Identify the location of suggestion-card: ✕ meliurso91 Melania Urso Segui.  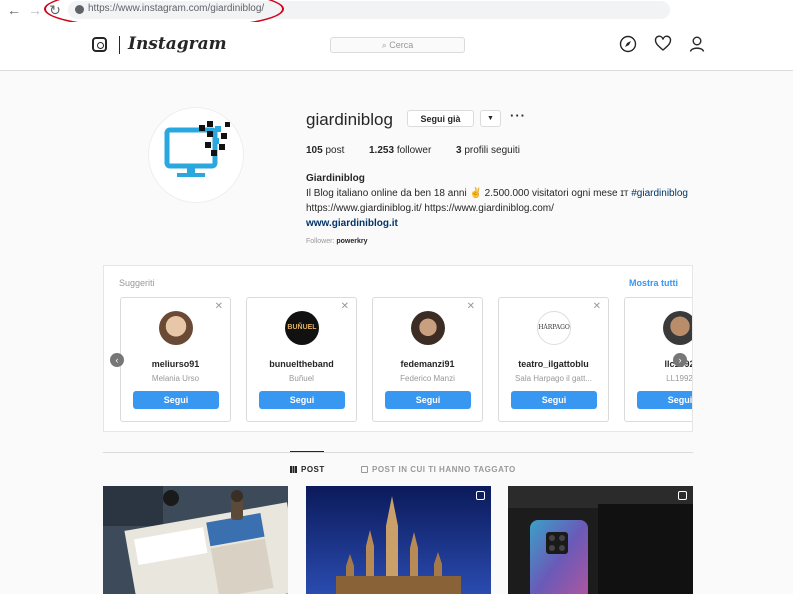
(175, 359).